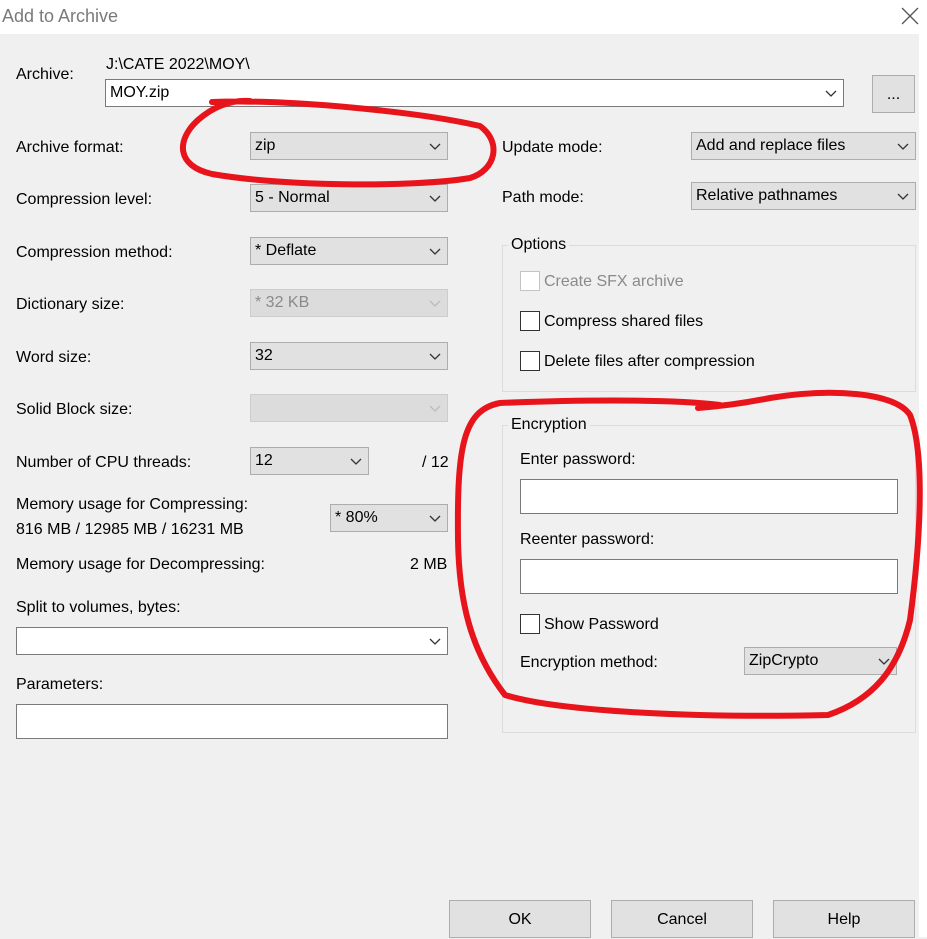 The width and height of the screenshot is (927, 939). Describe the element at coordinates (649, 361) in the screenshot. I see `delete-files-label: Delete files after compression` at that location.